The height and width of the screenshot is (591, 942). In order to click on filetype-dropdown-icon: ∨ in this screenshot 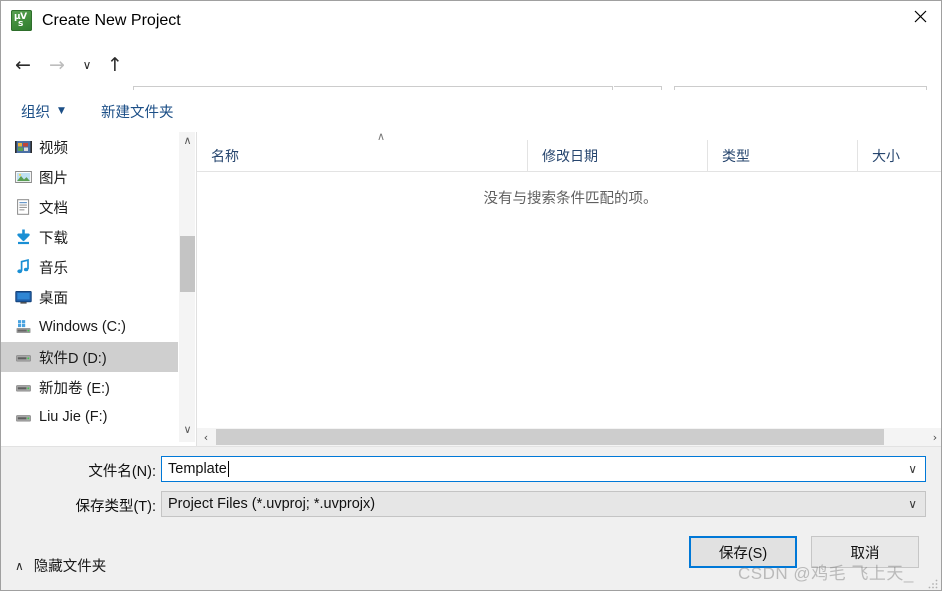, I will do `click(912, 504)`.